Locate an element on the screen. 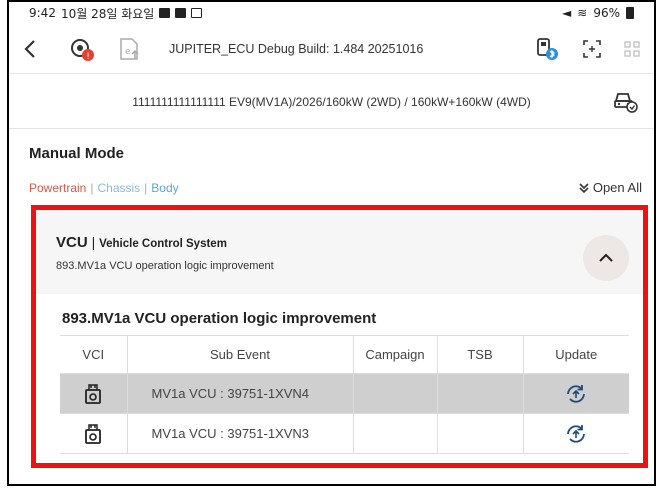 This screenshot has width=663, height=493. file-upload-icon: e is located at coordinates (130, 49).